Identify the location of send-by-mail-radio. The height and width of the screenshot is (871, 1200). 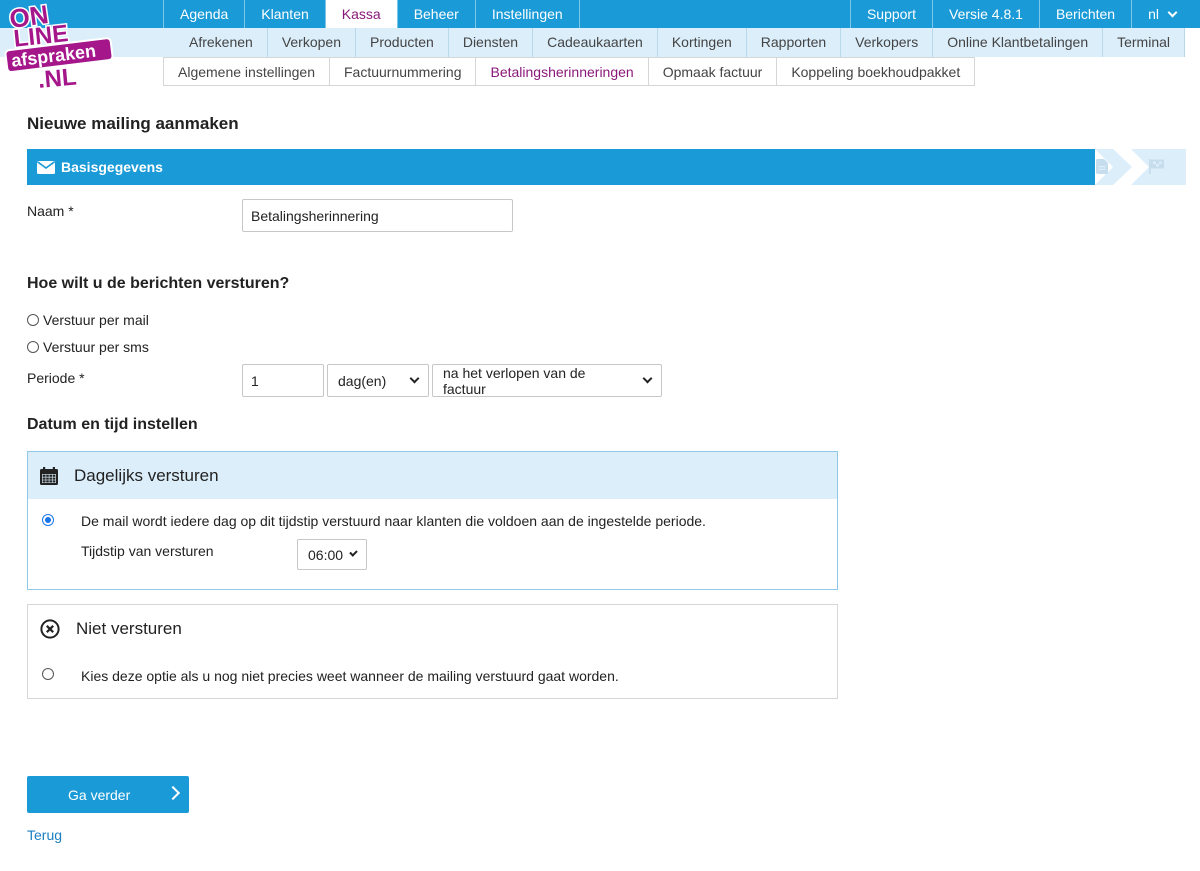
(33, 320).